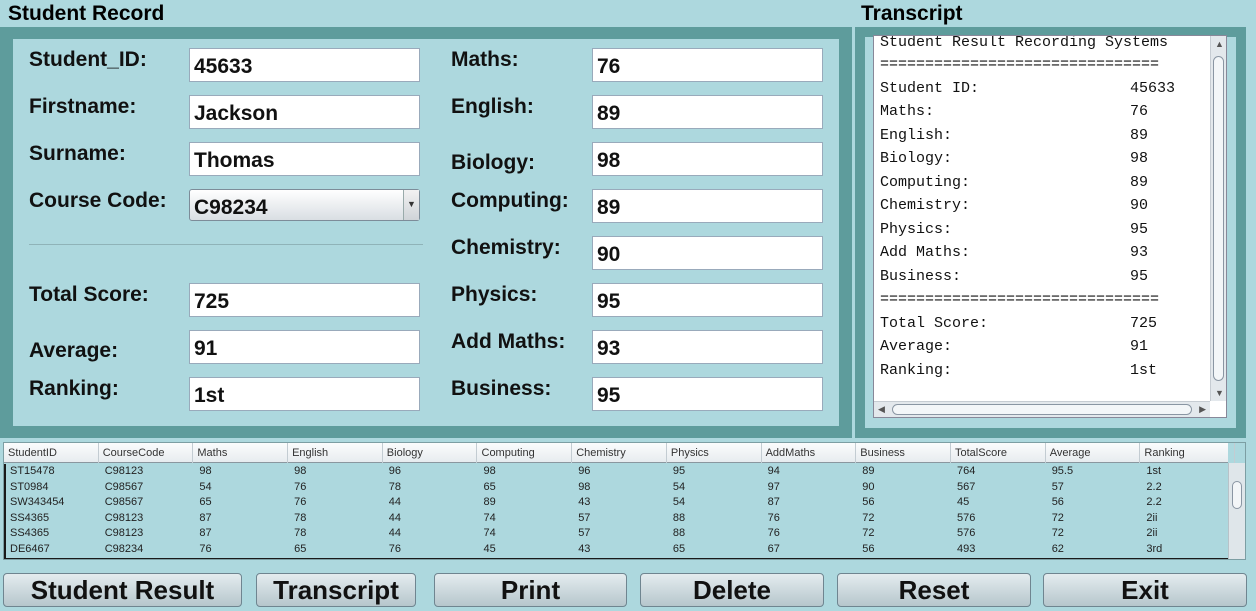 Image resolution: width=1256 pixels, height=611 pixels. What do you see at coordinates (707, 300) in the screenshot?
I see `physics-input: 95` at bounding box center [707, 300].